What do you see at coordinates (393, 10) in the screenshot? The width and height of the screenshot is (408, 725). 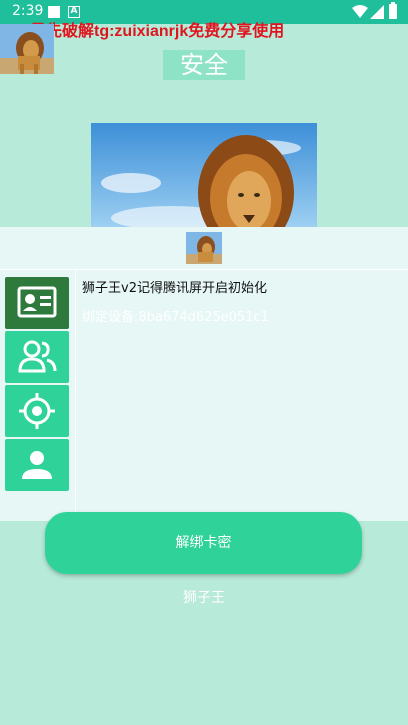 I see `battery-icon` at bounding box center [393, 10].